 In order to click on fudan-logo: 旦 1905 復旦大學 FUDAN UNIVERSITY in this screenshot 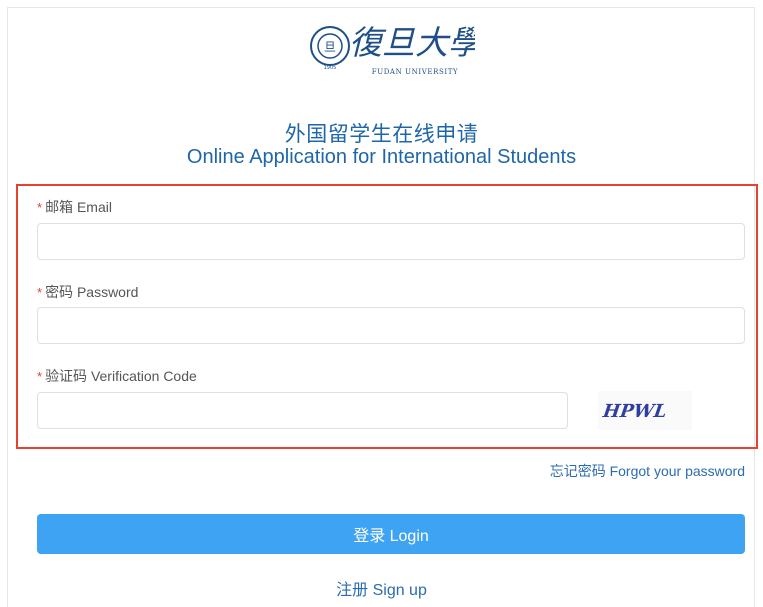, I will do `click(397, 58)`.